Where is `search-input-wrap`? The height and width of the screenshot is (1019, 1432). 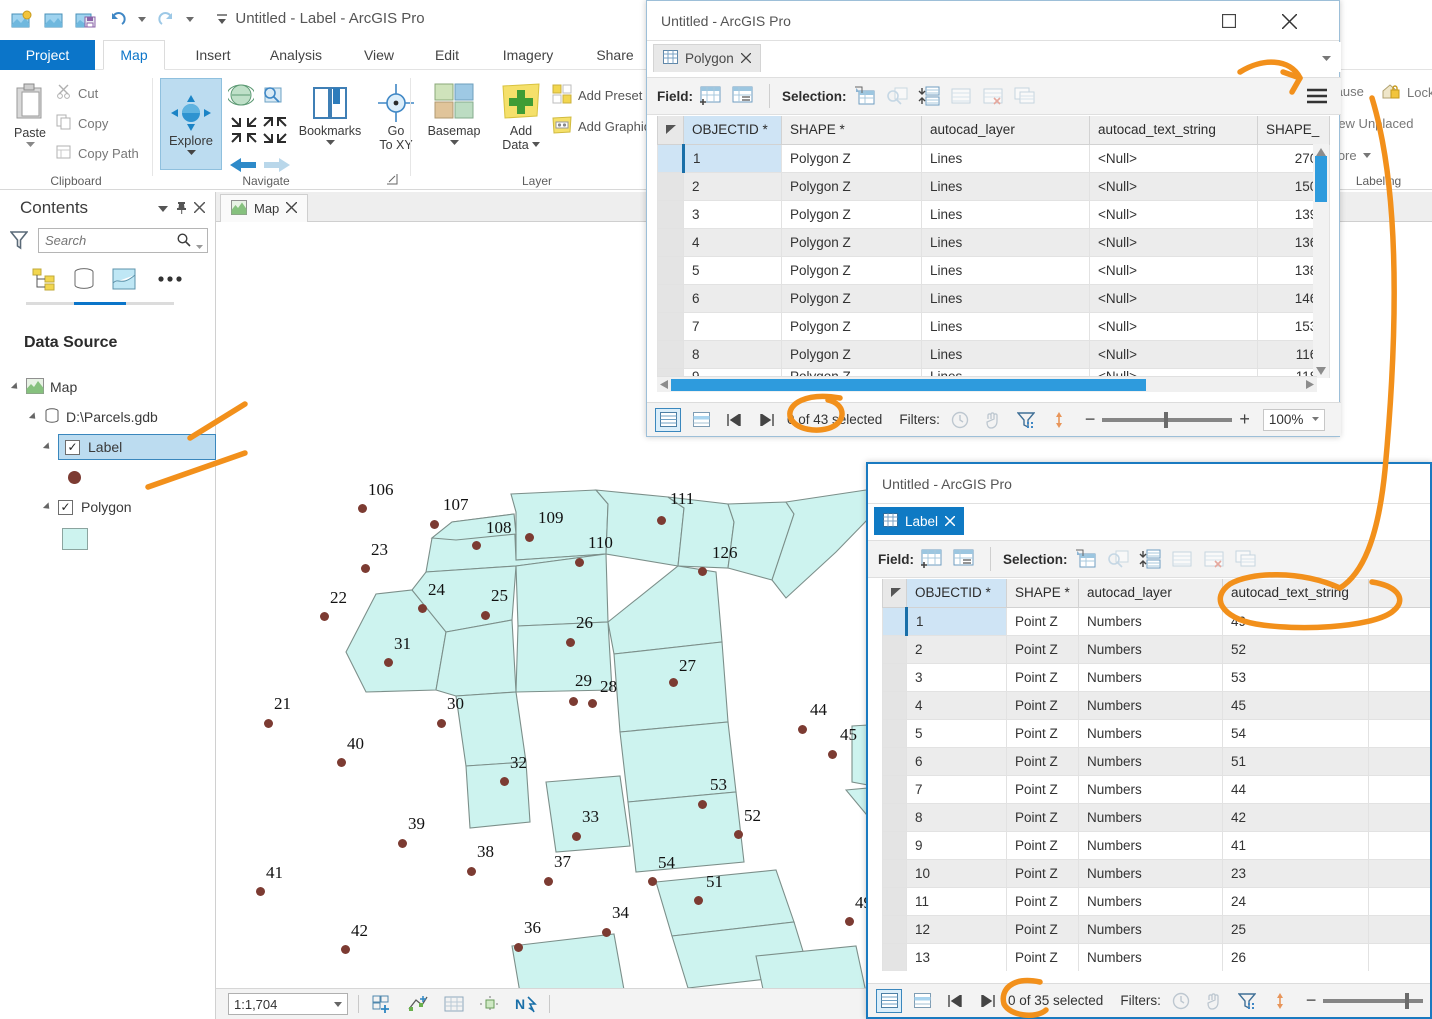
search-input-wrap is located at coordinates (123, 240).